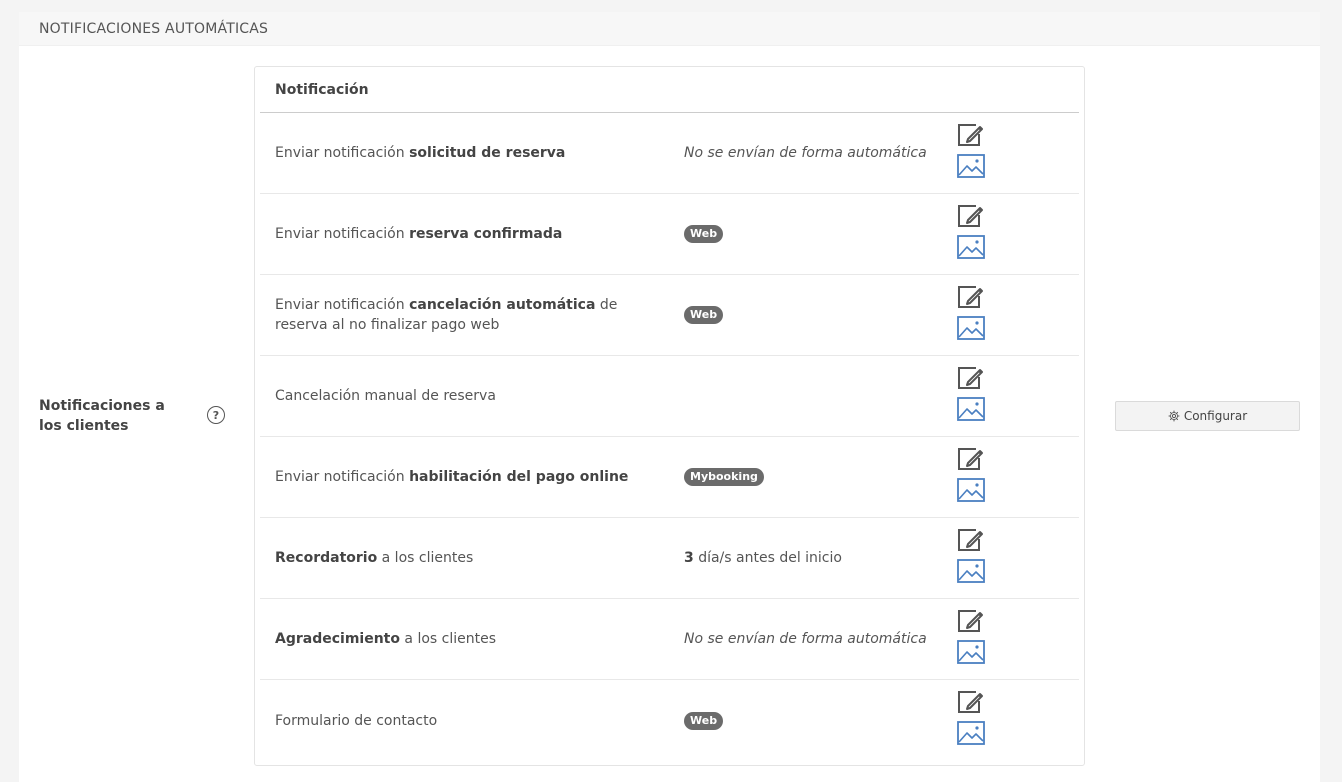 The width and height of the screenshot is (1342, 782). What do you see at coordinates (385, 396) in the screenshot?
I see `notification-name-text: Cancelación manual de reserva` at bounding box center [385, 396].